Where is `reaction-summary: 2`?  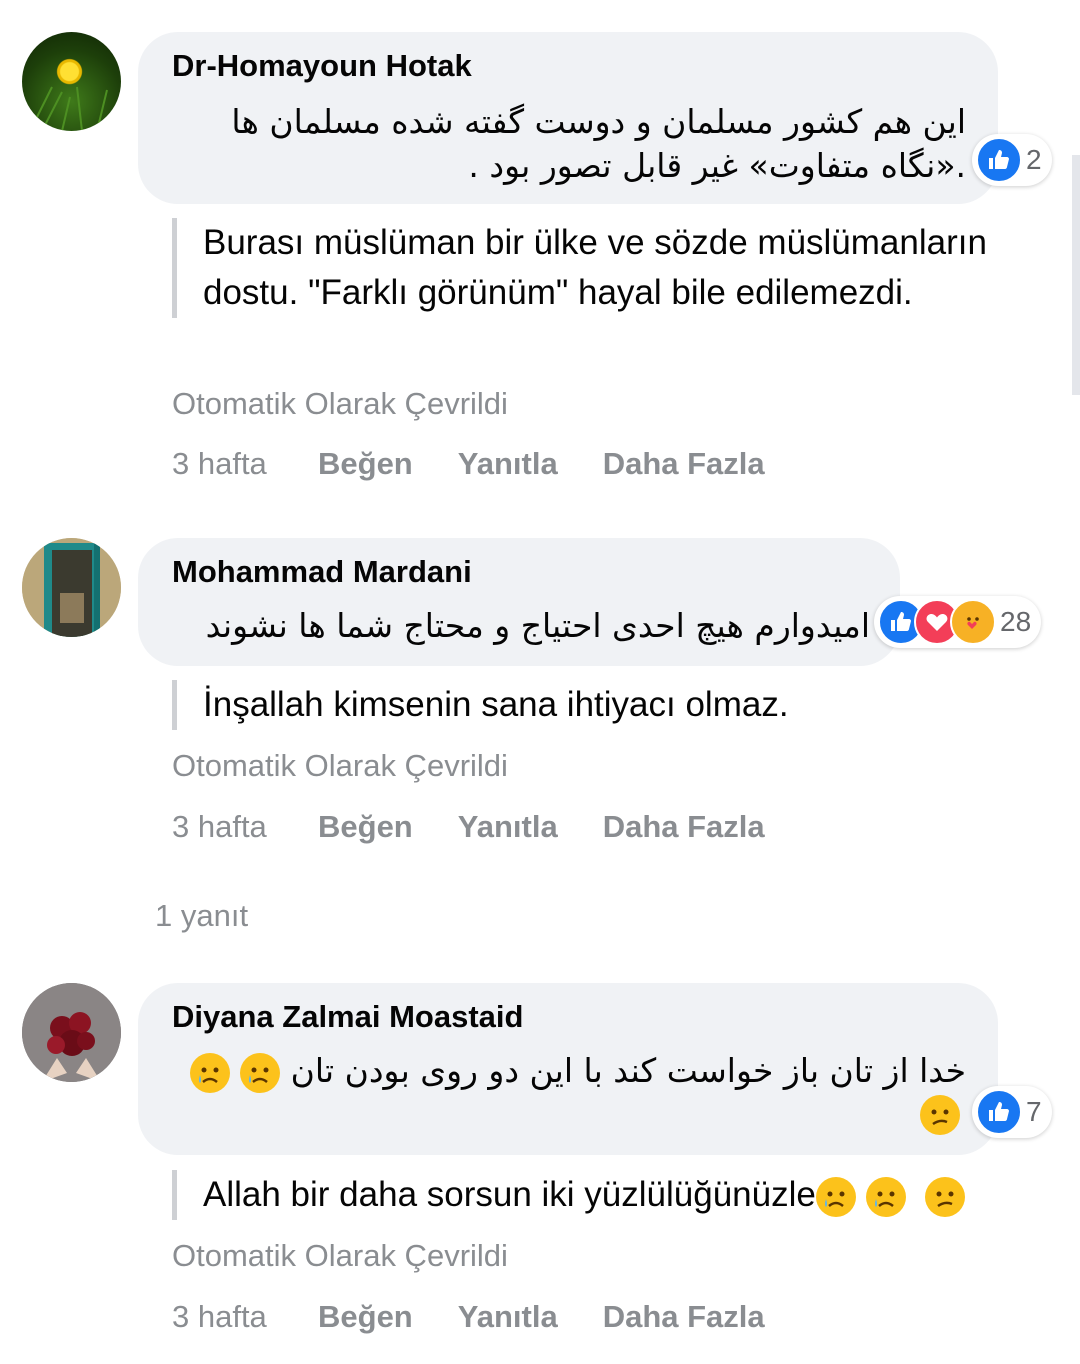
reaction-summary: 2 is located at coordinates (1012, 160).